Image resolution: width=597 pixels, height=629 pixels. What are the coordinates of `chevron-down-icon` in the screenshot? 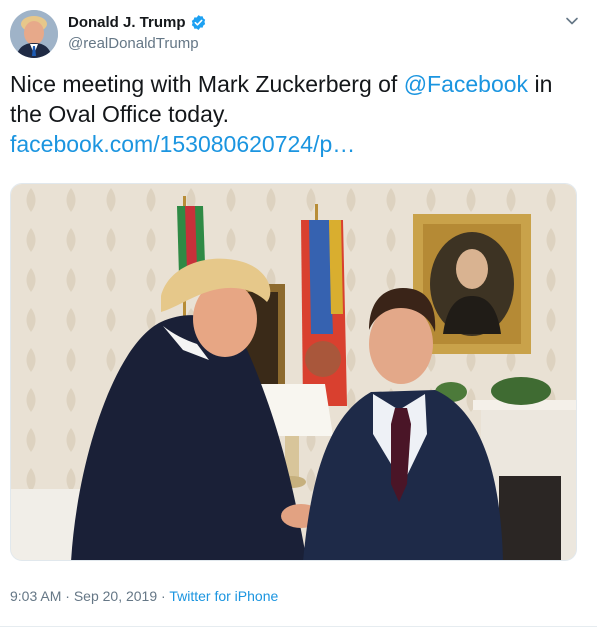 It's located at (572, 21).